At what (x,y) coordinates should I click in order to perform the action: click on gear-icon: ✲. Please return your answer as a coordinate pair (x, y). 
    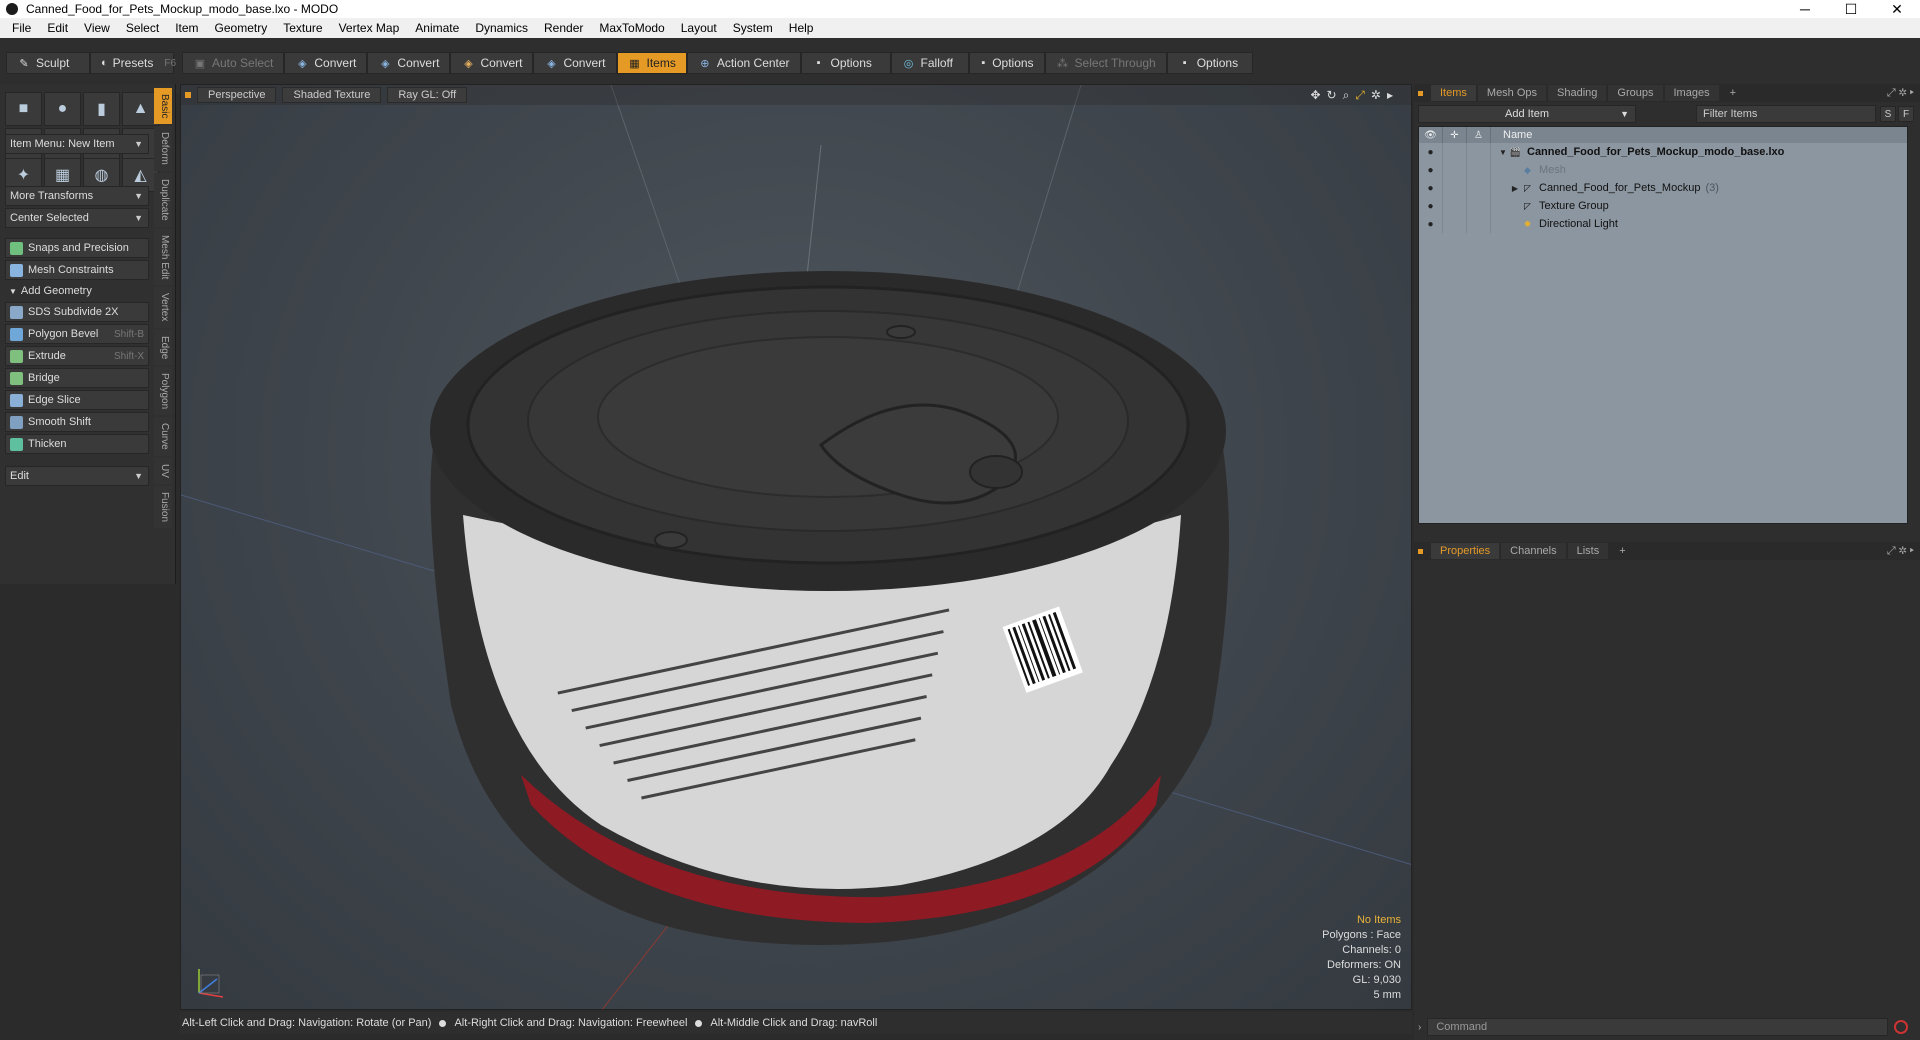
    Looking at the image, I should click on (1376, 95).